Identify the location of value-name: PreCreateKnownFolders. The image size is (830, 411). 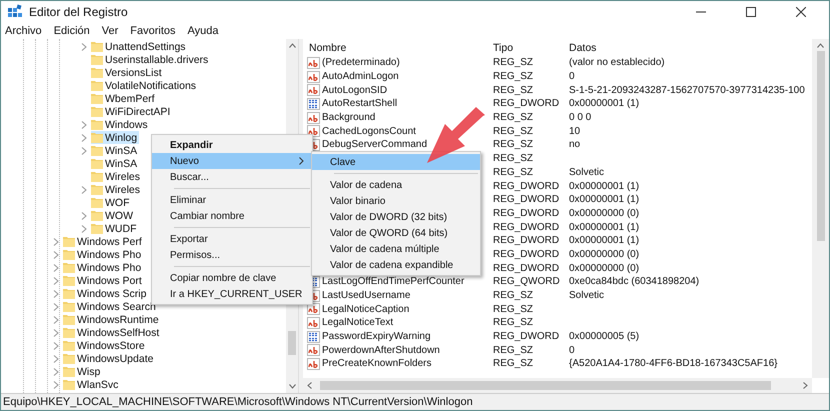
(377, 364).